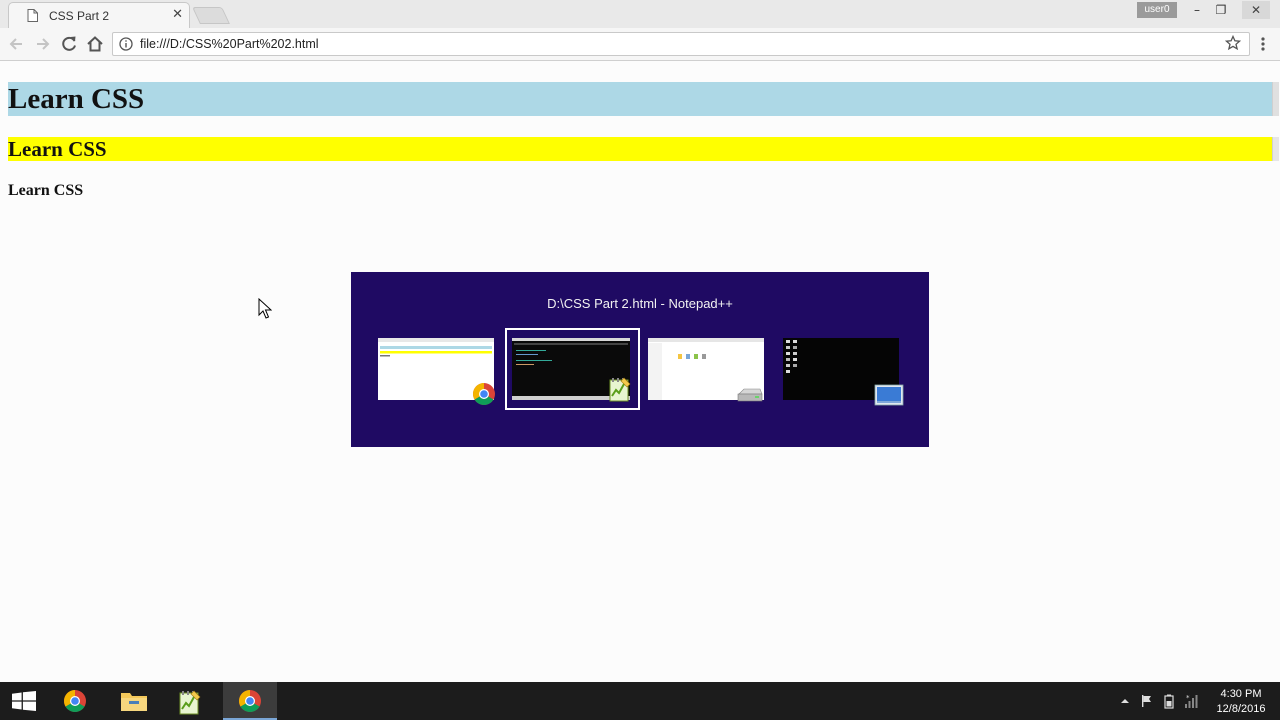 This screenshot has width=1280, height=720. Describe the element at coordinates (1241, 709) in the screenshot. I see `clock-date: 12/8/2016` at that location.